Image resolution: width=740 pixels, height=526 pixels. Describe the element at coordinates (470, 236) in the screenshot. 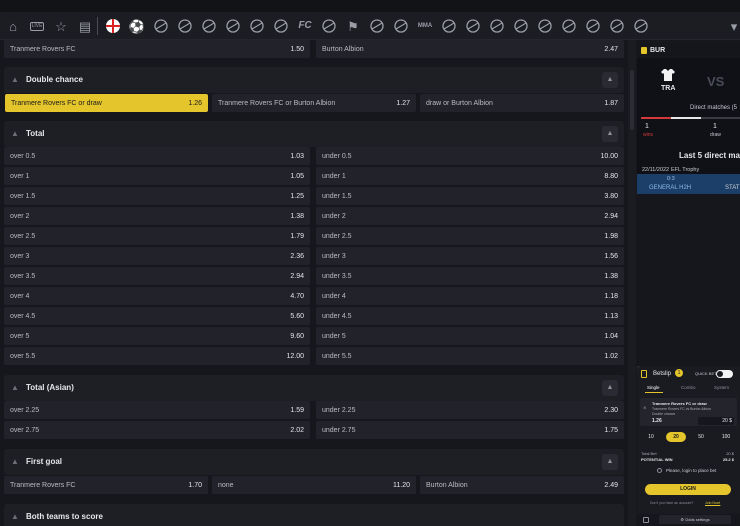

I see `market-option: under 2.5 1.98` at that location.